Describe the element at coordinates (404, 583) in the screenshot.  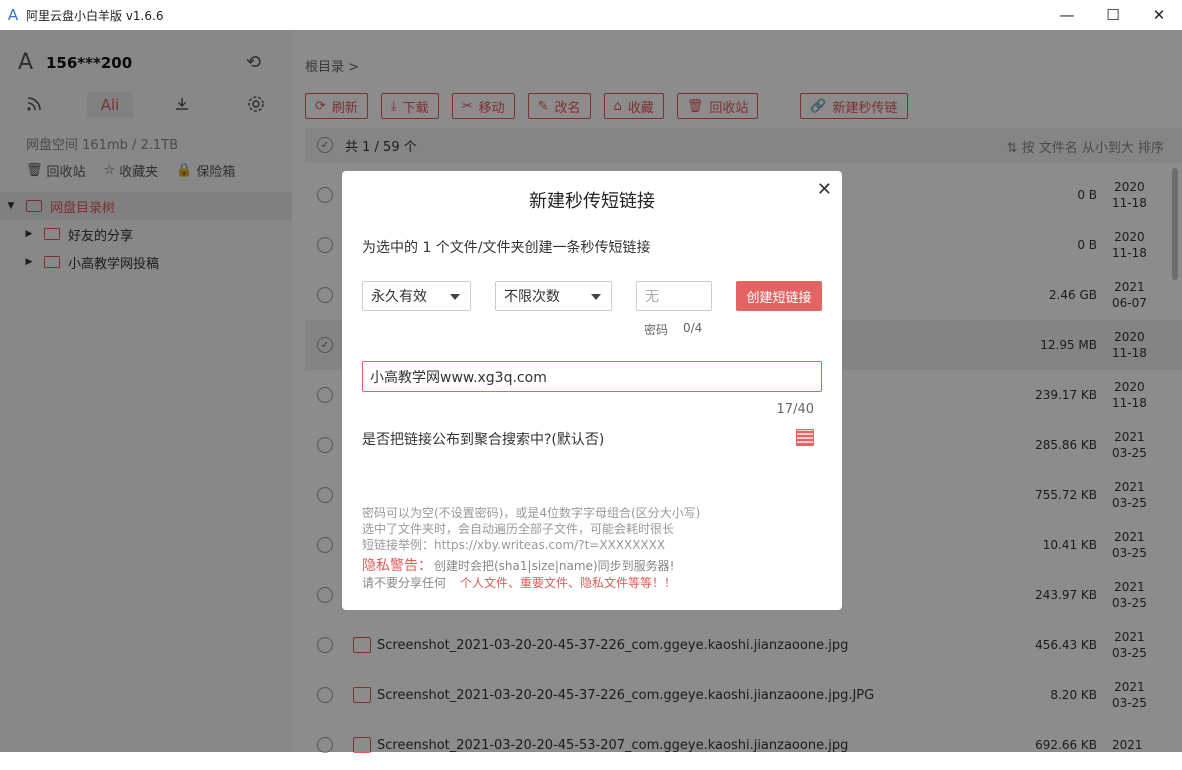
I see `privacy-warning-2: 请不要分享任何` at that location.